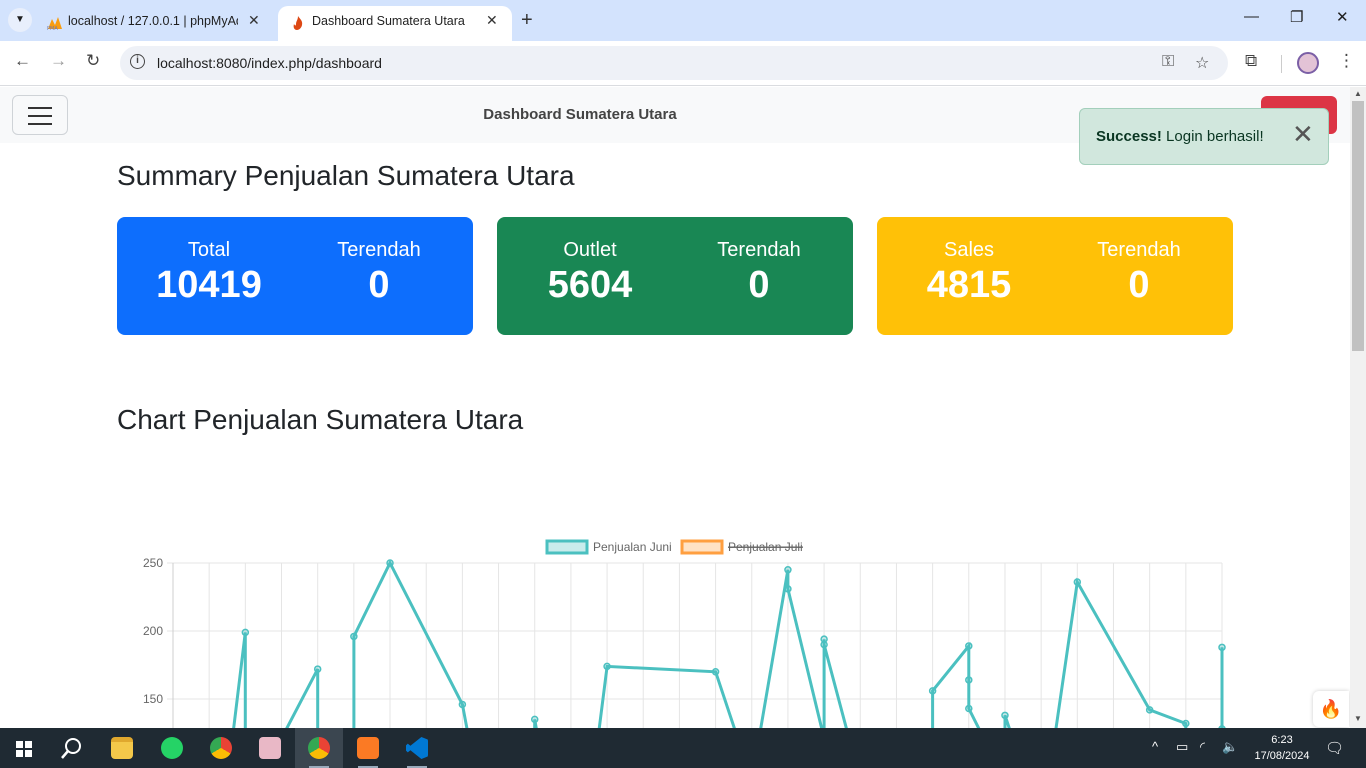 This screenshot has width=1366, height=768. Describe the element at coordinates (1202, 747) in the screenshot. I see `wifi-icon: ◜` at that location.